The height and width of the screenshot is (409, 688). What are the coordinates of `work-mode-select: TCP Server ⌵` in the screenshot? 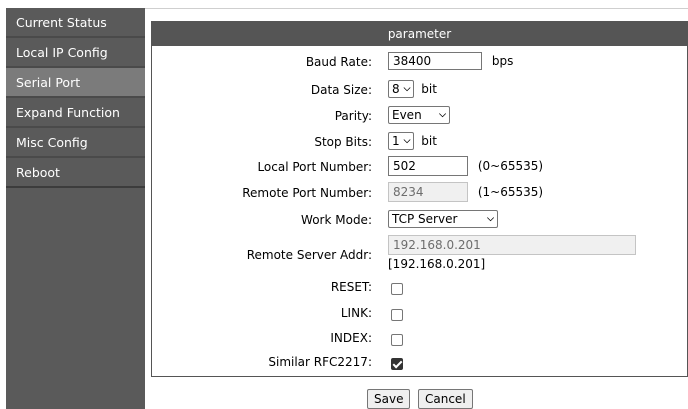 It's located at (443, 219).